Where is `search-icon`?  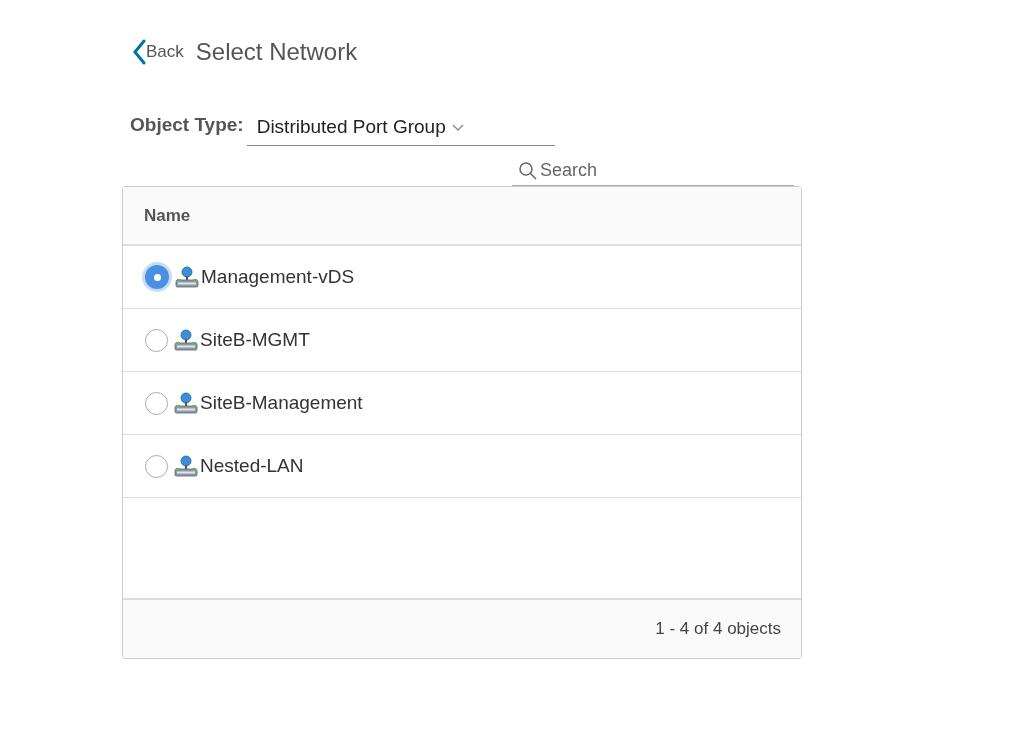 search-icon is located at coordinates (528, 170).